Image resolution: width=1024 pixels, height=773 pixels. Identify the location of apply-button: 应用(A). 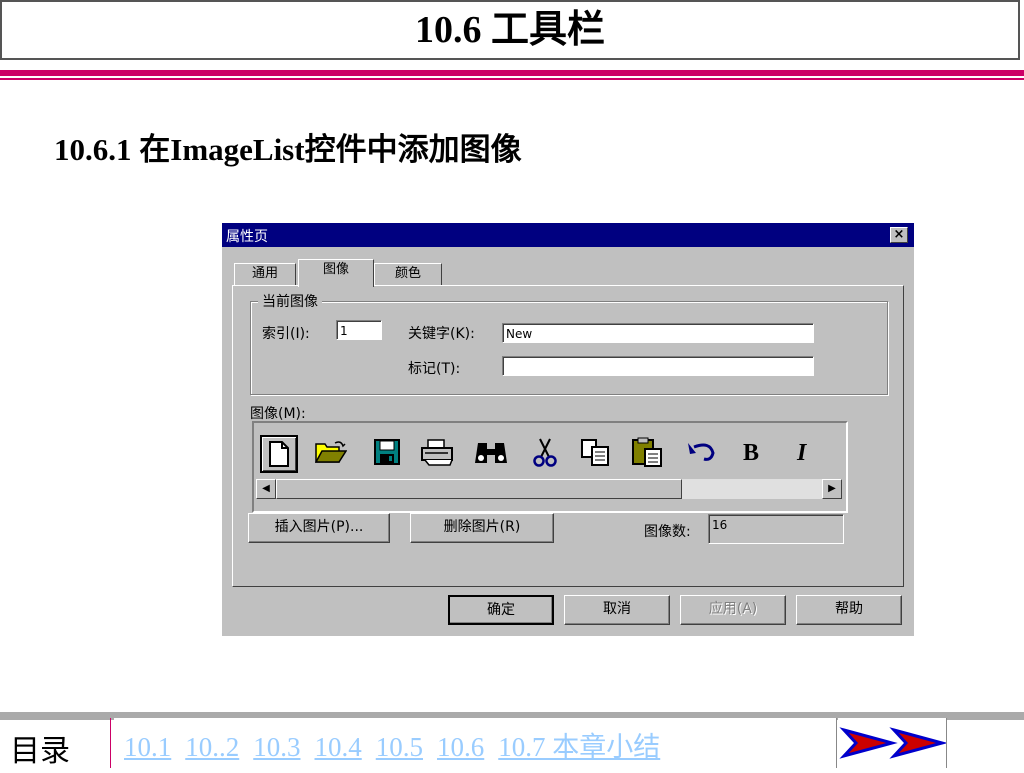
(733, 610).